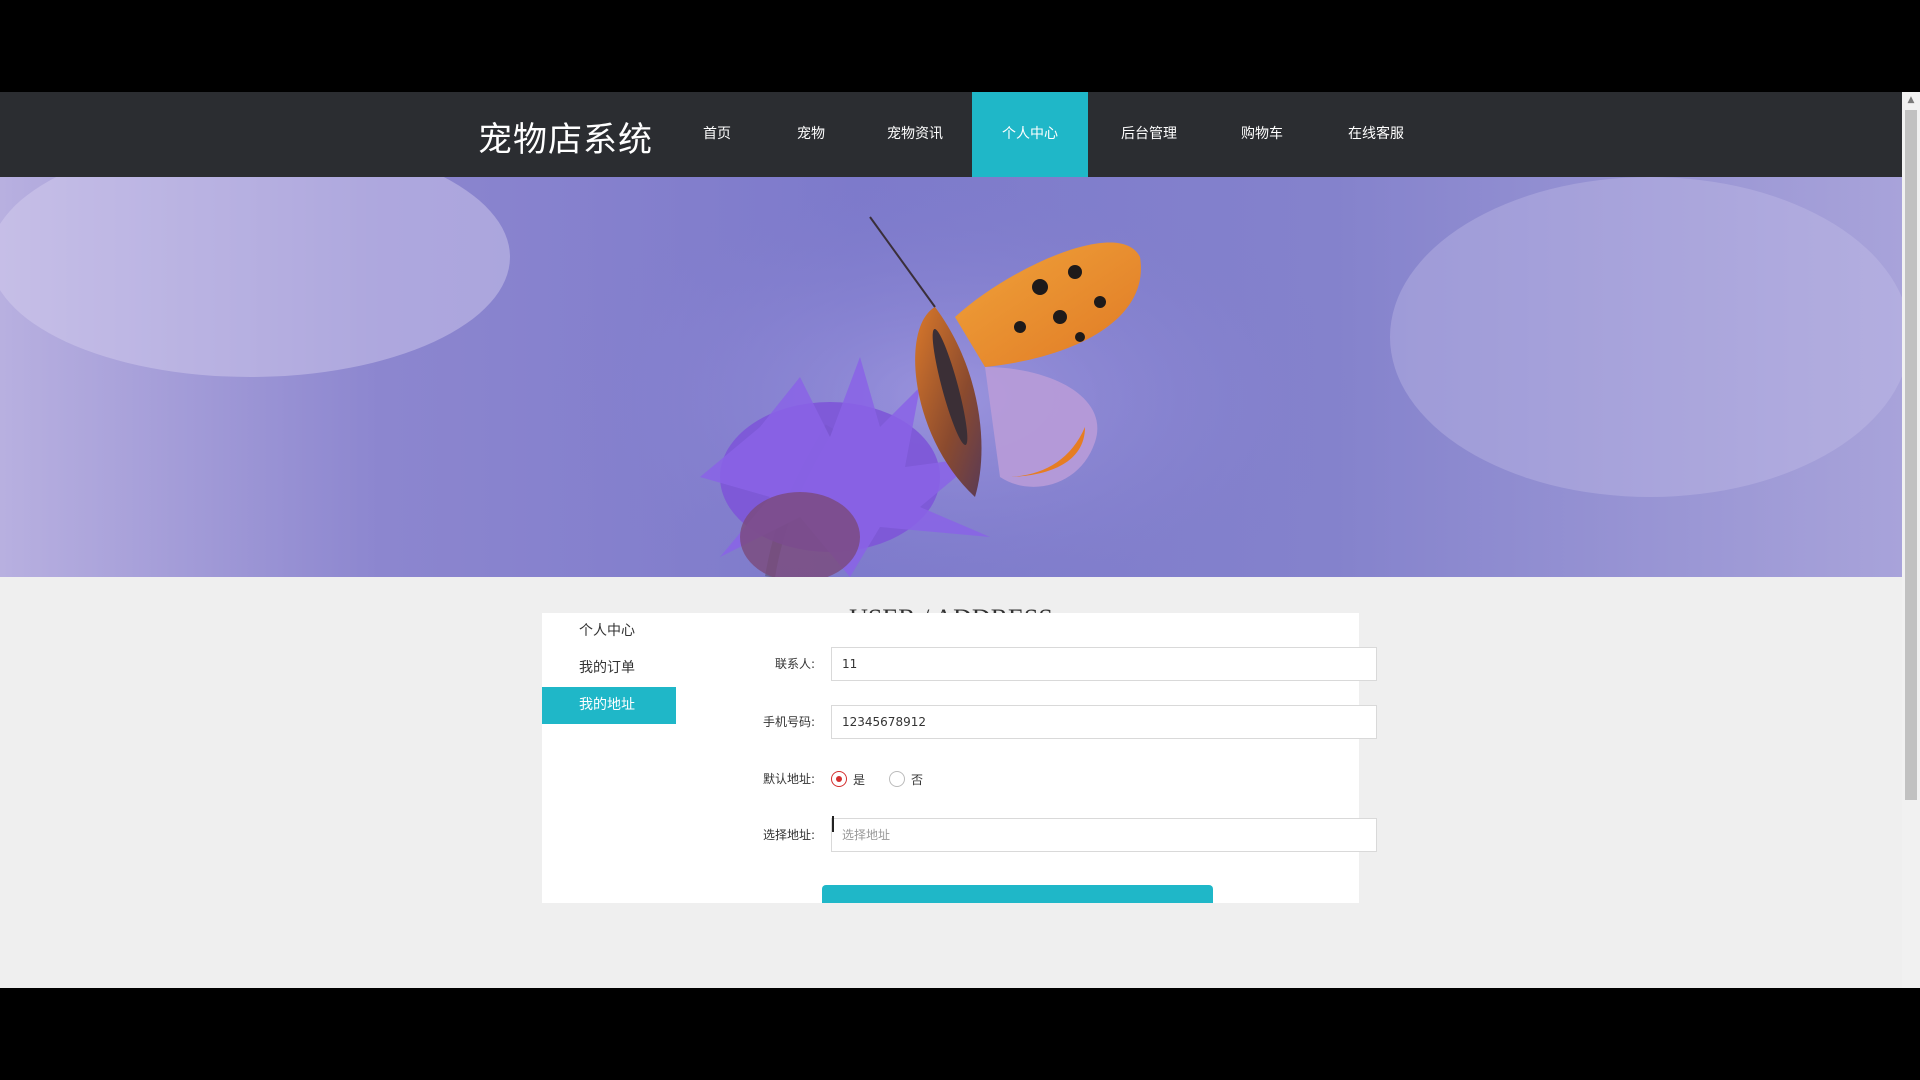 The image size is (1920, 1080). Describe the element at coordinates (1017, 894) in the screenshot. I see `submit-button` at that location.